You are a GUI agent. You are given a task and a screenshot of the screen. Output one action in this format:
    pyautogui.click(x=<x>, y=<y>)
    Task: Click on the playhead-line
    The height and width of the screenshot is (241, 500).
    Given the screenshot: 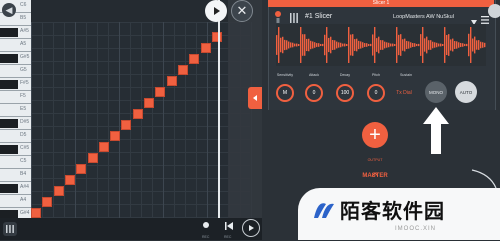 What is the action you would take?
    pyautogui.click(x=219, y=120)
    